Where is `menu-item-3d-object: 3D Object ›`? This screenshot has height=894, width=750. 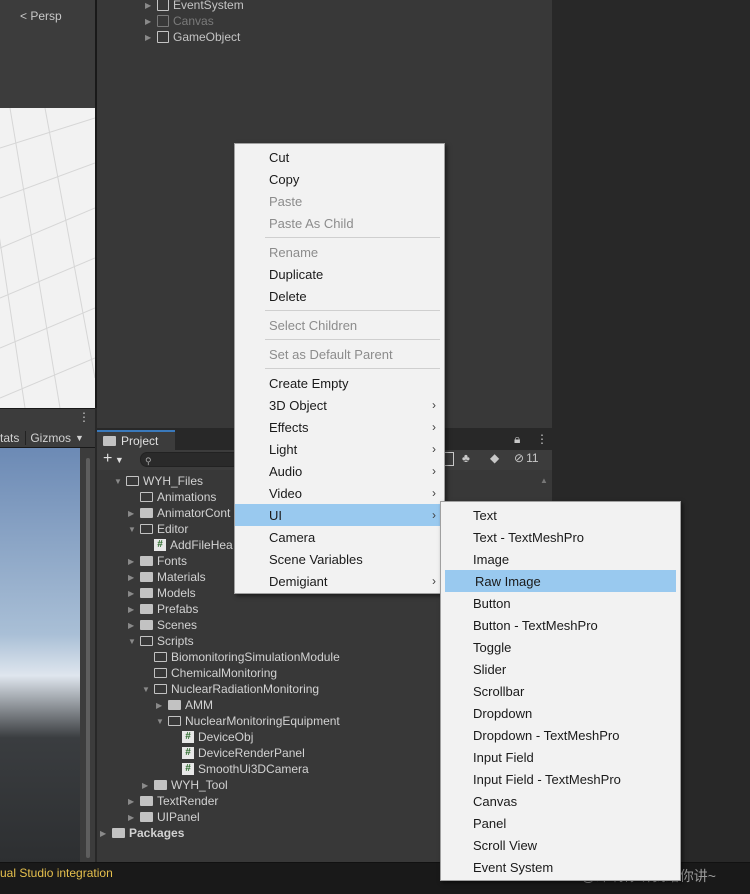
menu-item-3d-object: 3D Object › is located at coordinates (339, 405).